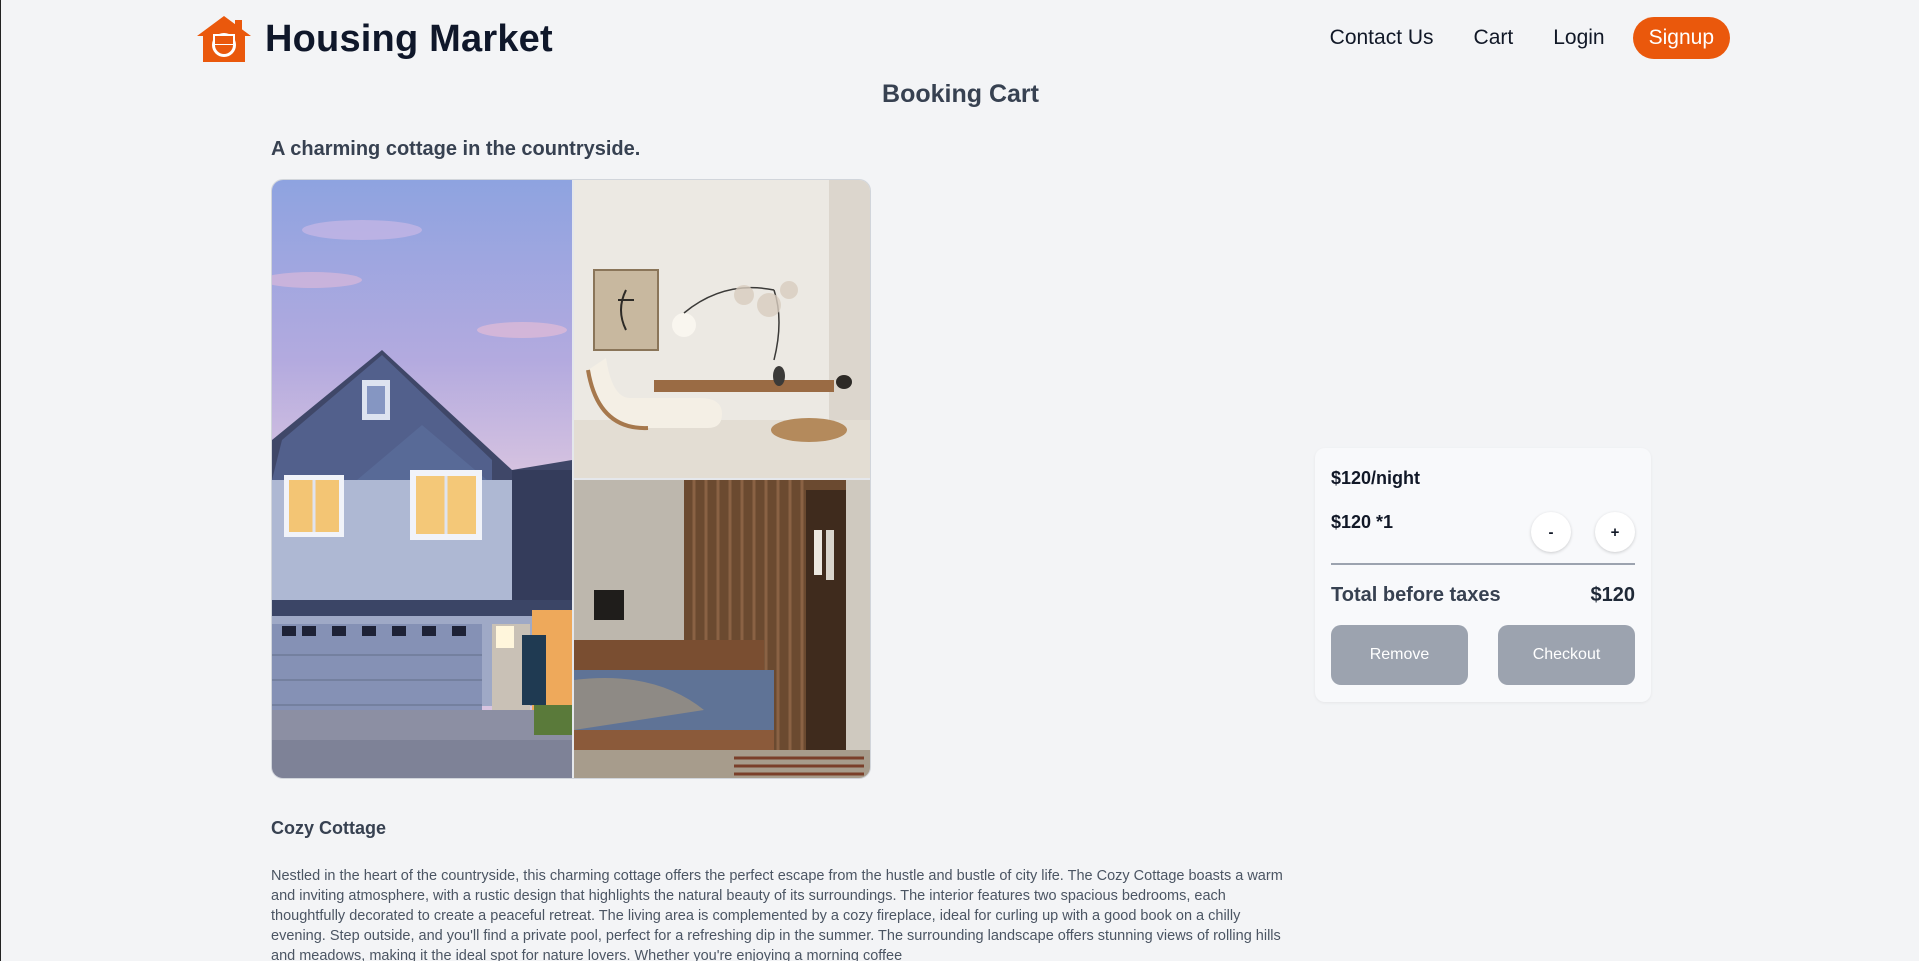 The height and width of the screenshot is (961, 1919). Describe the element at coordinates (1483, 564) in the screenshot. I see `divider` at that location.